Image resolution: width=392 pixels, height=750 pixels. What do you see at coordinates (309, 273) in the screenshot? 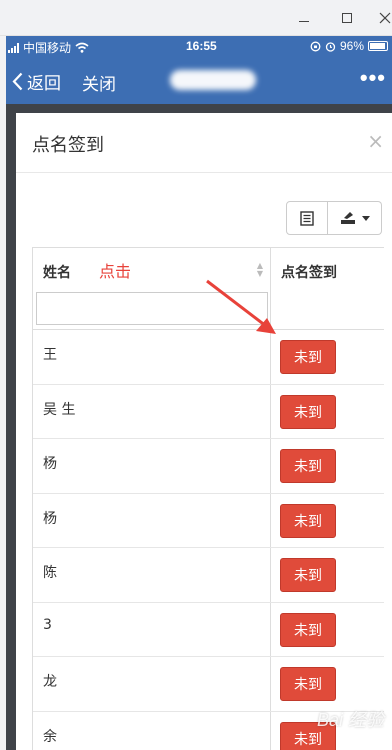
I see `sign-column-label: 点名签到` at bounding box center [309, 273].